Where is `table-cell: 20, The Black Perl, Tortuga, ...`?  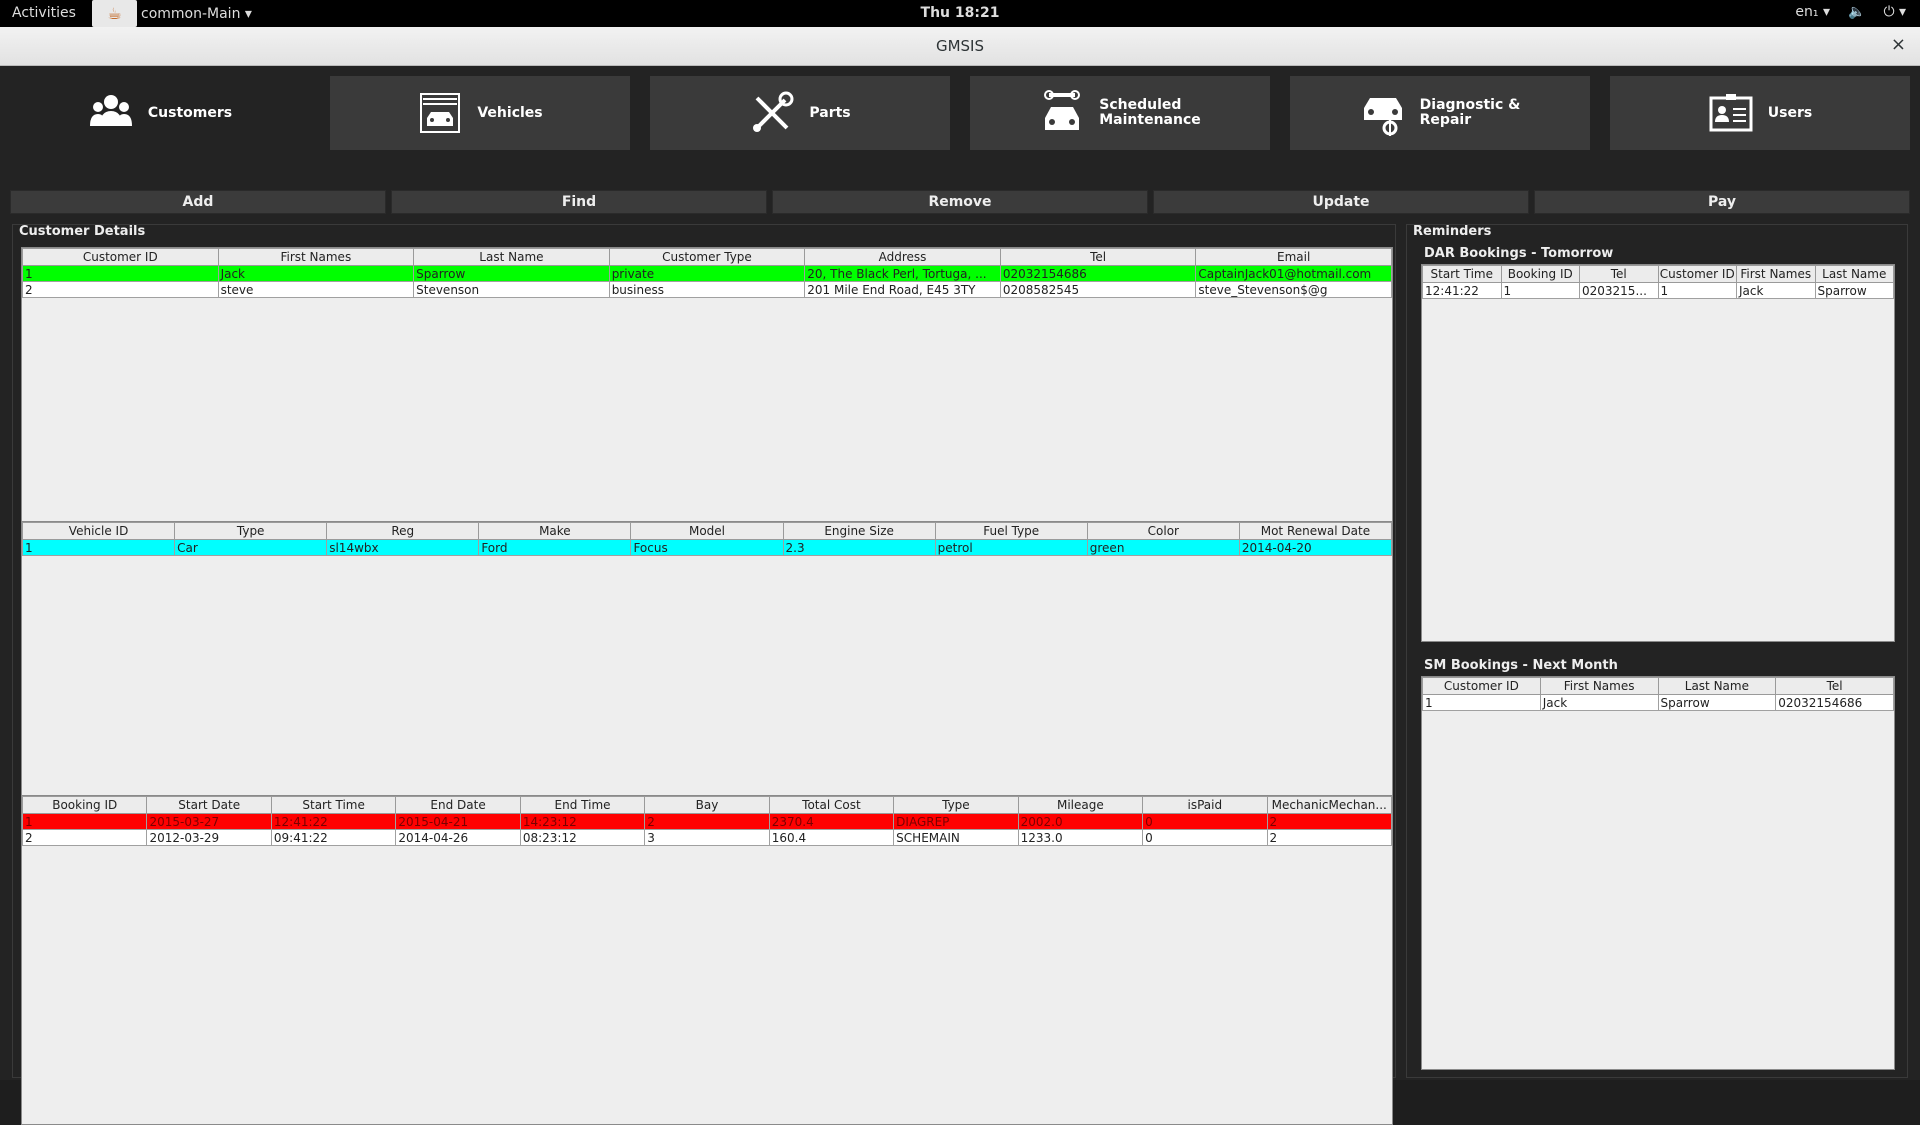
table-cell: 20, The Black Perl, Tortuga, ... is located at coordinates (902, 273).